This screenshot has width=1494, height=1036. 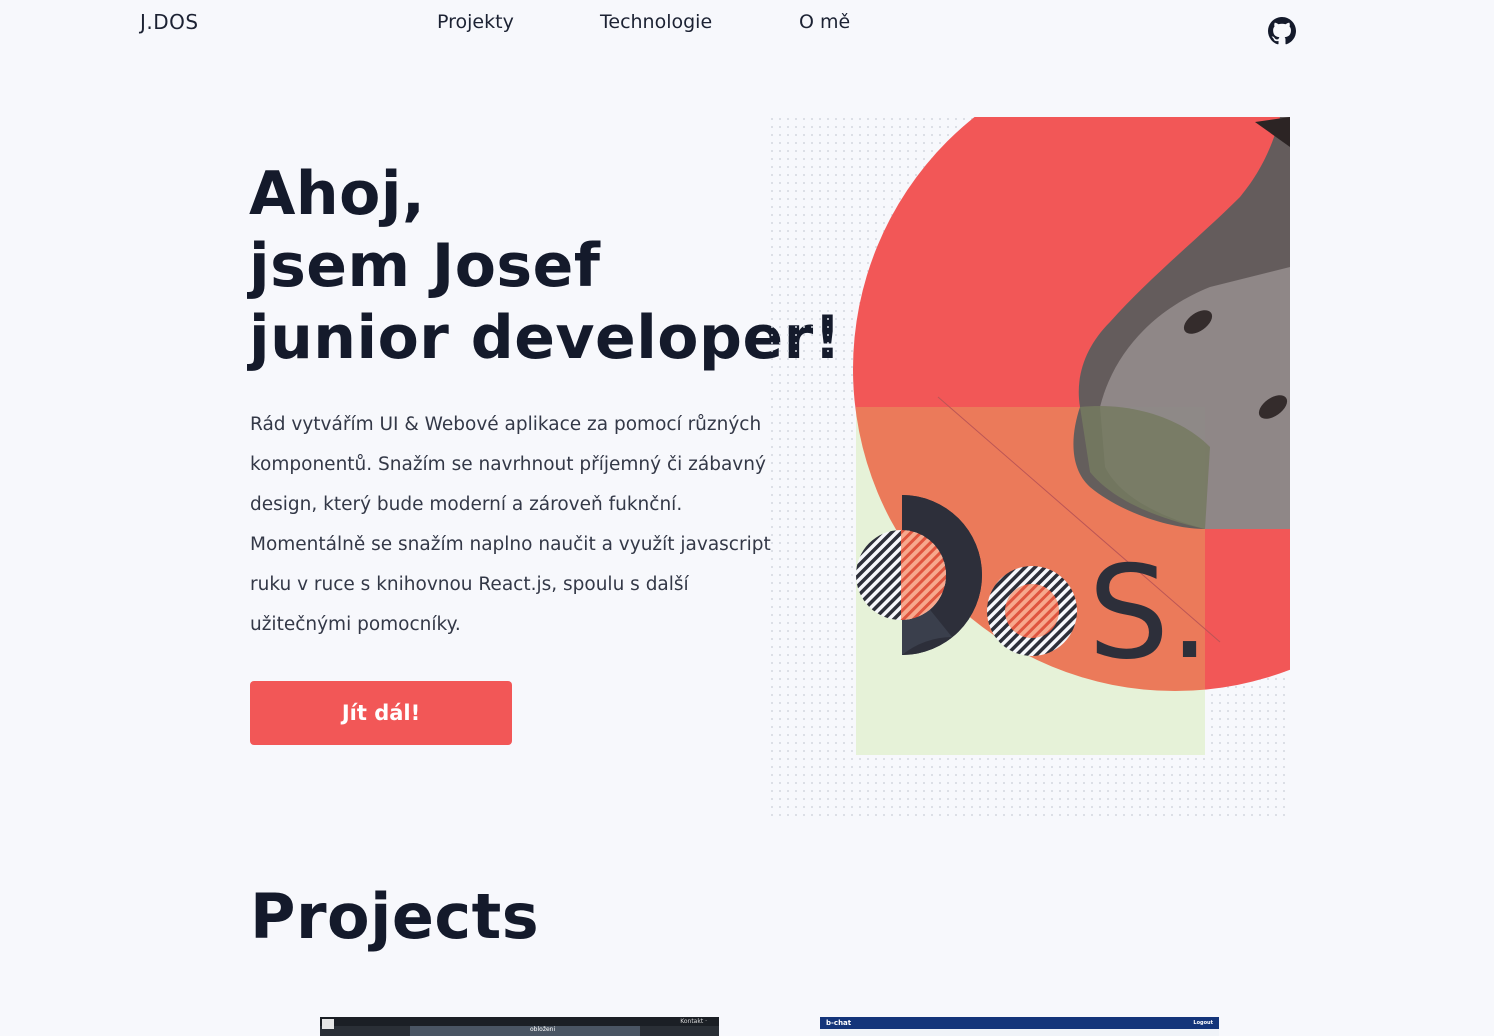 What do you see at coordinates (1019, 1023) in the screenshot?
I see `thumb-nav-bar: b-chat Logout` at bounding box center [1019, 1023].